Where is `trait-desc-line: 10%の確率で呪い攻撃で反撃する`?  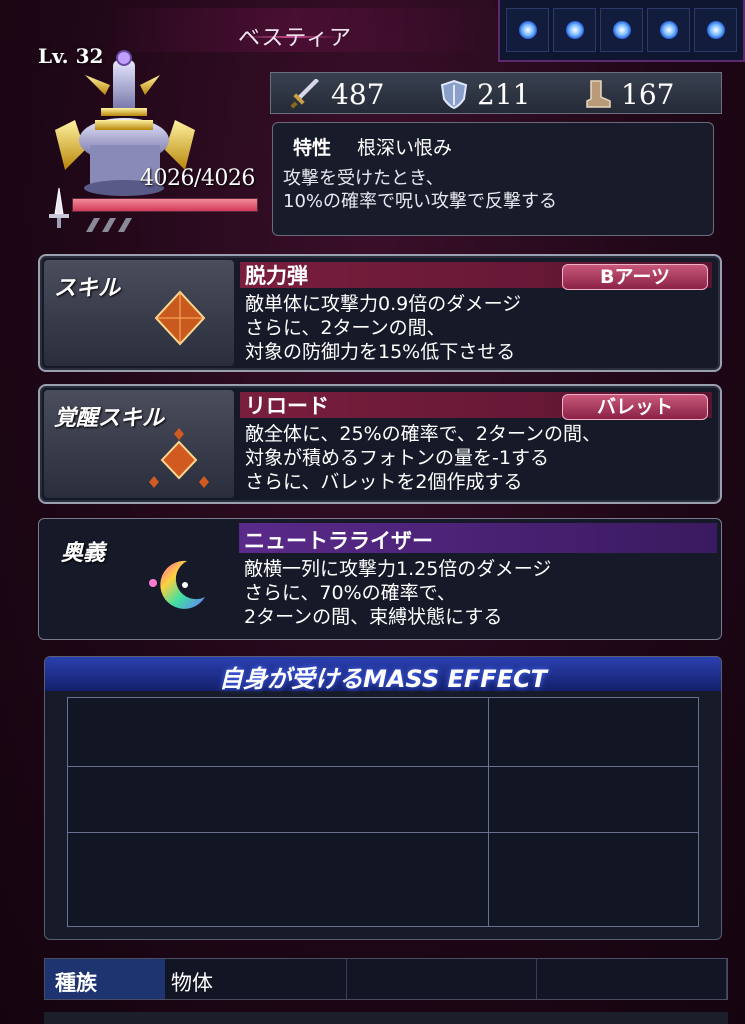
trait-desc-line: 10%の確率で呪い攻撃で反撃する is located at coordinates (420, 201).